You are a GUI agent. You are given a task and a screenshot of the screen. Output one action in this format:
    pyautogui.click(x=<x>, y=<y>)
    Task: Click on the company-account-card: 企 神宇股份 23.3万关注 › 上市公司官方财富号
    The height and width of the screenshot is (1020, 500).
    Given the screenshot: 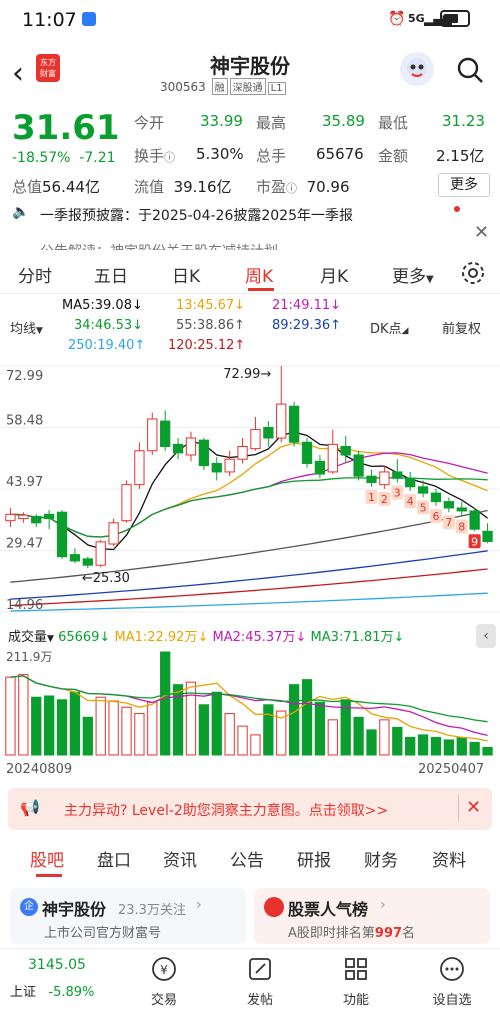 What is the action you would take?
    pyautogui.click(x=128, y=916)
    